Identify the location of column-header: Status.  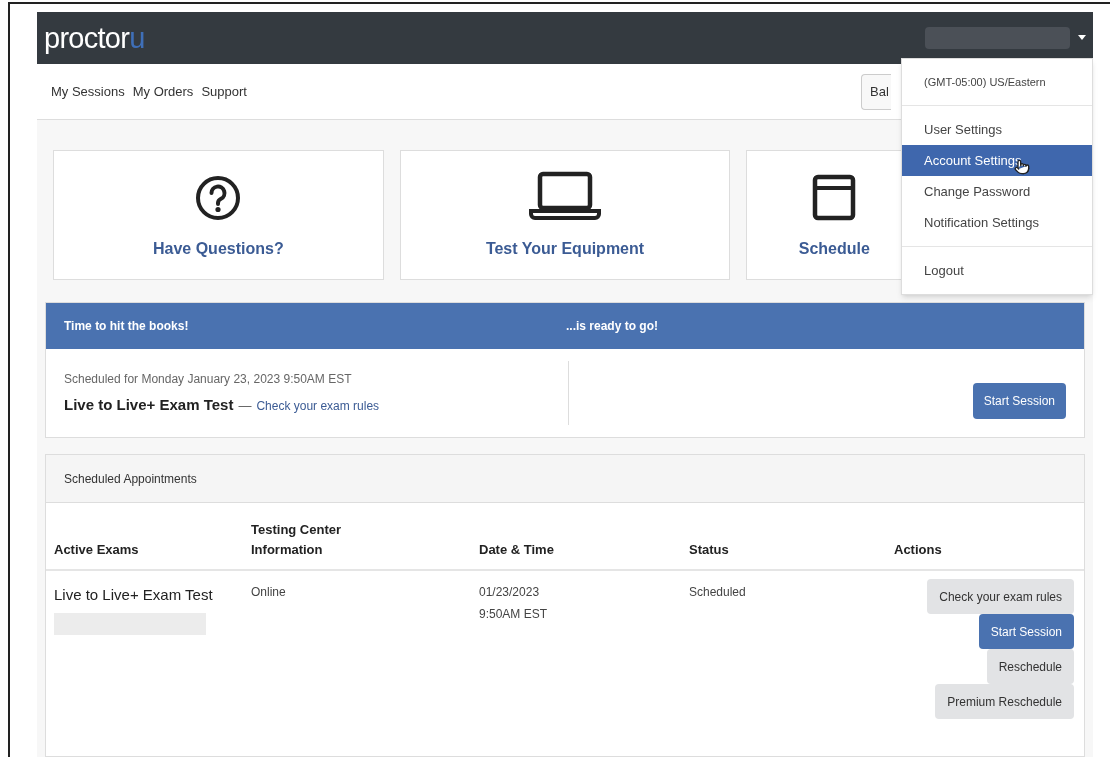
(709, 549).